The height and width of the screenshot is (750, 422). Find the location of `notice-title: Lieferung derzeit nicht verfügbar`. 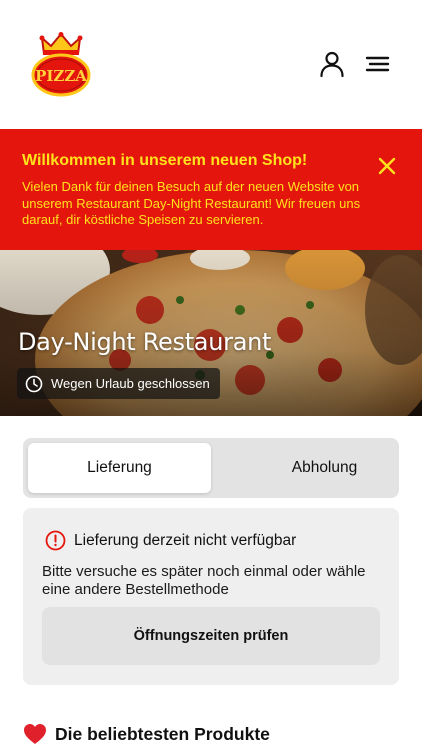

notice-title: Lieferung derzeit nicht verfügbar is located at coordinates (185, 540).